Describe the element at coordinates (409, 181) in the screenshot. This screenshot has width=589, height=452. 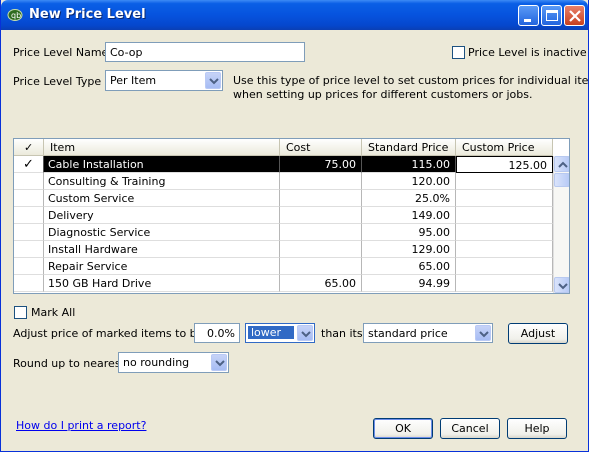
I see `row-standard-price: 120.00` at that location.